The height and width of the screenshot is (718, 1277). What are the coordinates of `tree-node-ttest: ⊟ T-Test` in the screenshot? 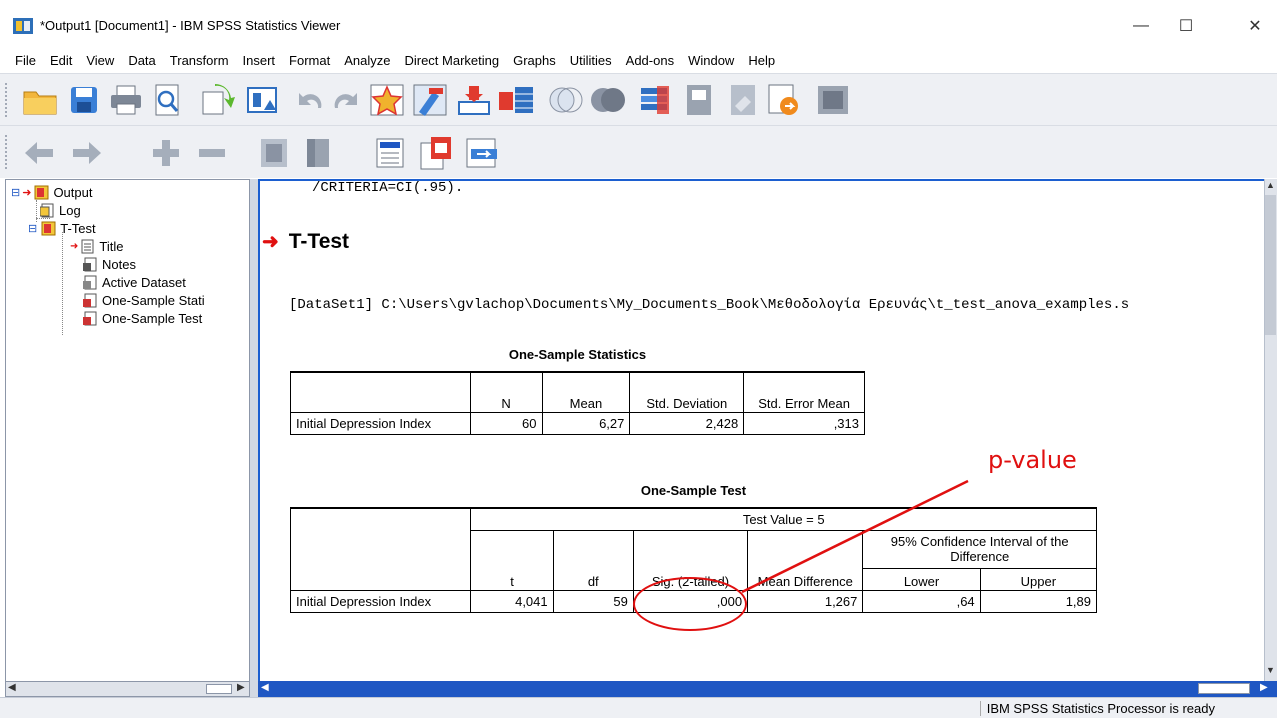 It's located at (62, 228).